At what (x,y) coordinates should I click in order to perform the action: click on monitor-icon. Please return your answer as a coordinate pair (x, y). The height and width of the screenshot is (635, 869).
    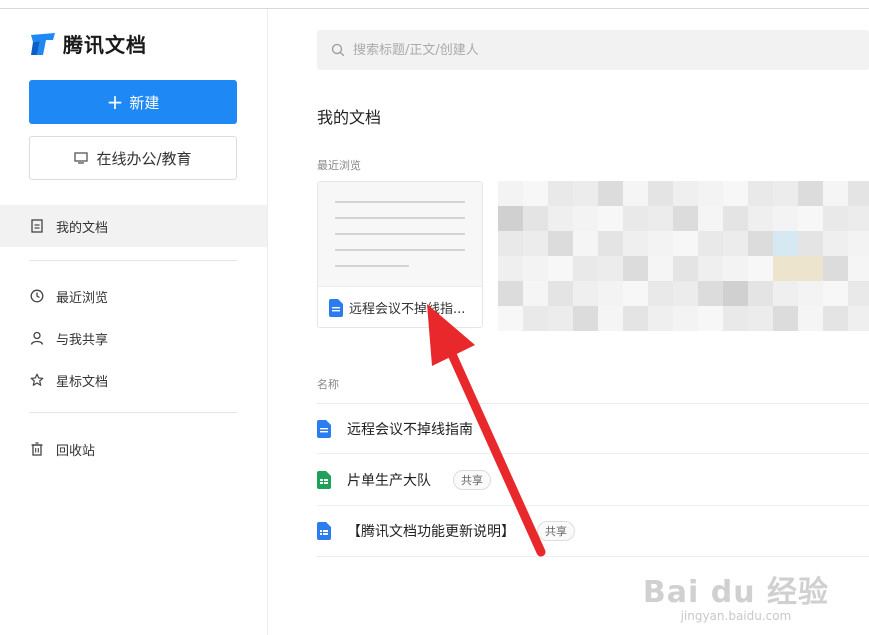
    Looking at the image, I should click on (81, 158).